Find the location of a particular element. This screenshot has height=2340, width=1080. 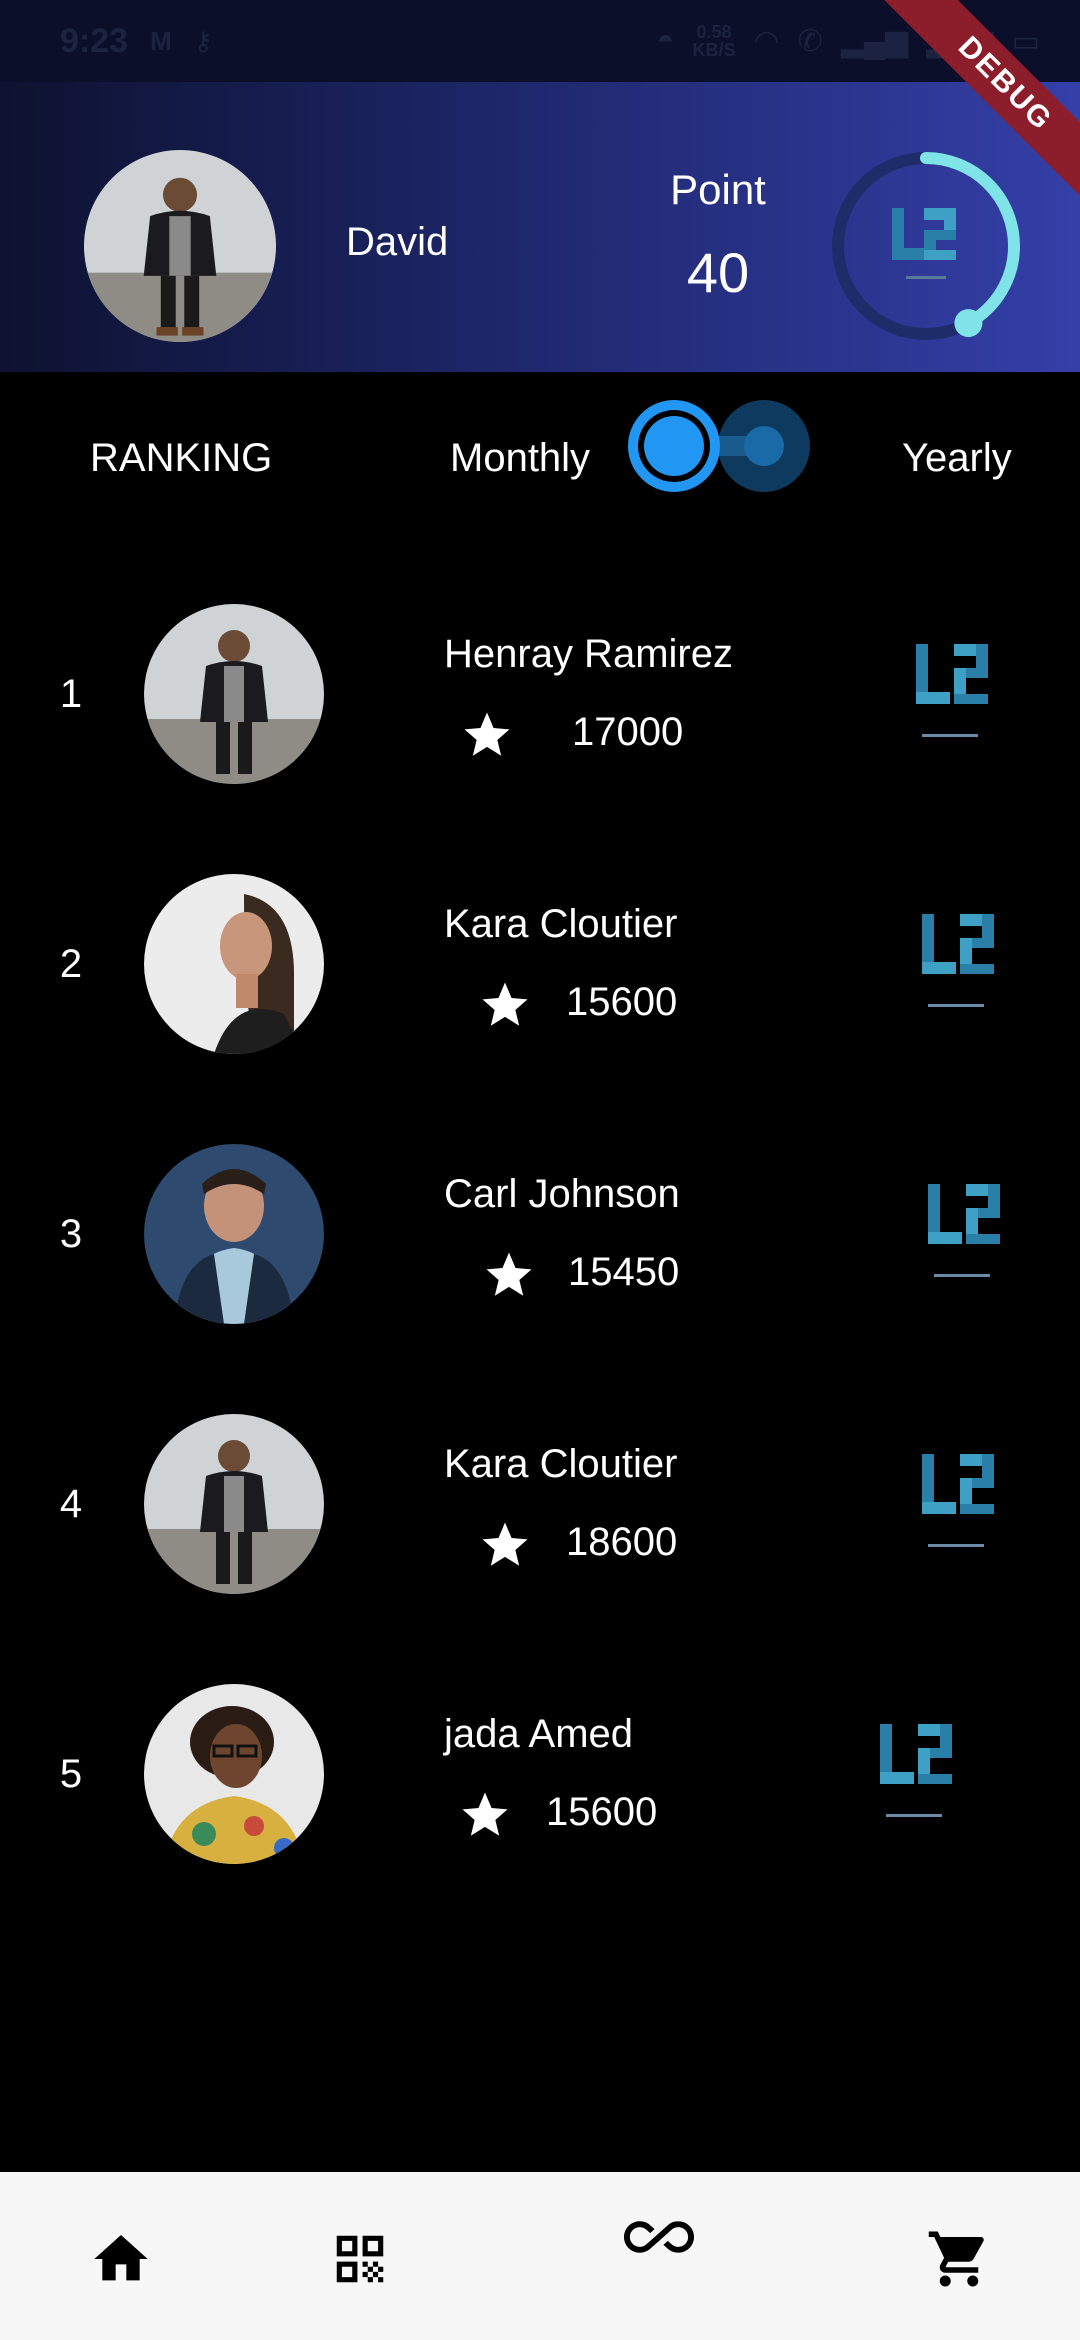

points-progress-ring is located at coordinates (926, 246).